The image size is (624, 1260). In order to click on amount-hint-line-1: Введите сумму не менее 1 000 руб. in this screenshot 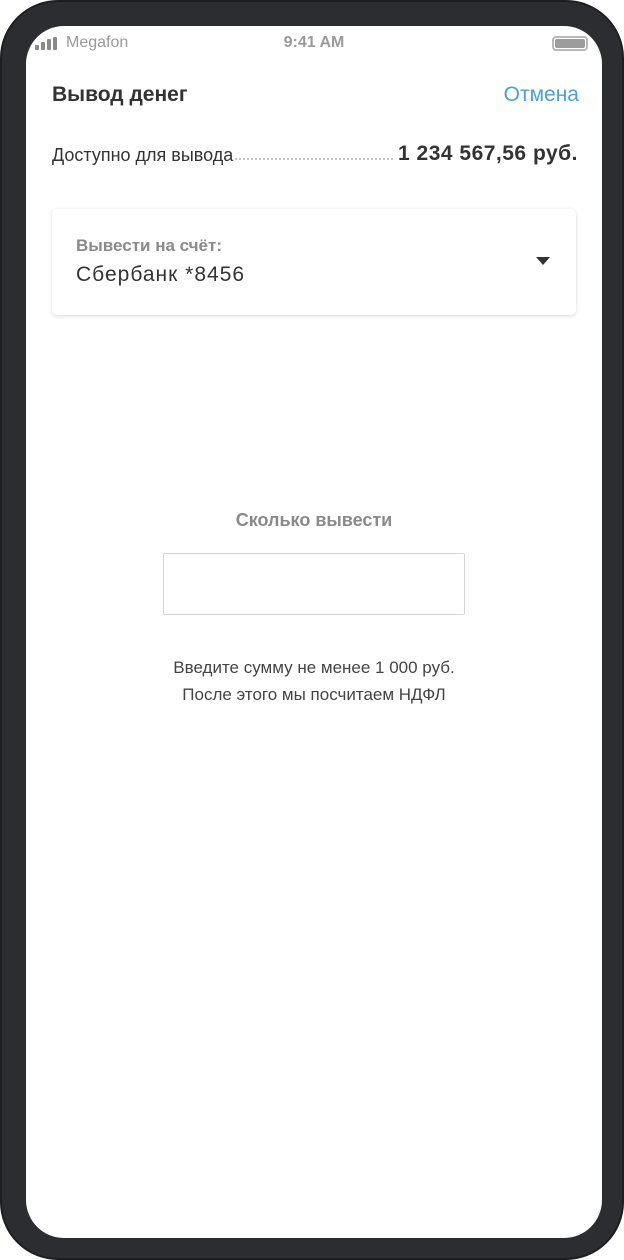, I will do `click(314, 667)`.